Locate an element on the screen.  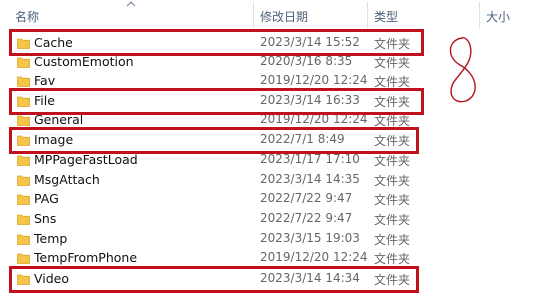
file-name: PAG is located at coordinates (46, 198).